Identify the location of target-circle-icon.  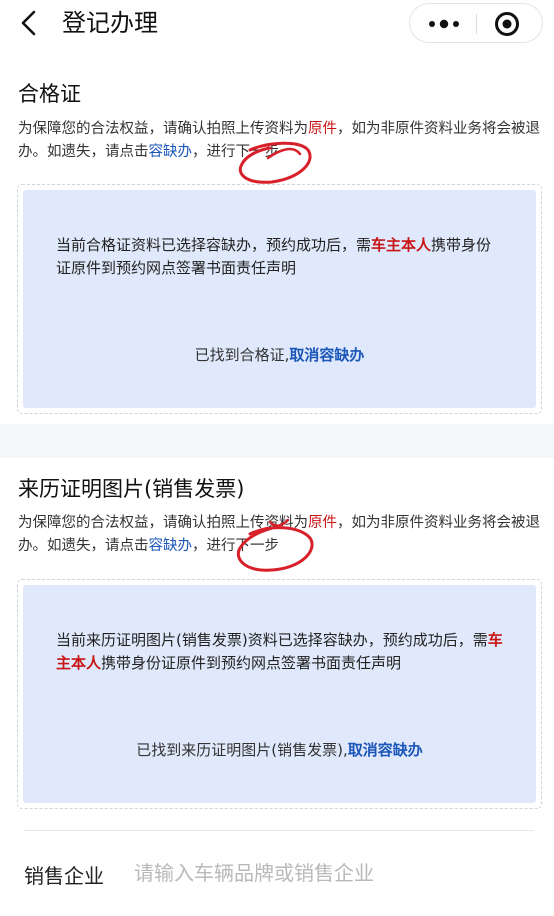
(507, 24).